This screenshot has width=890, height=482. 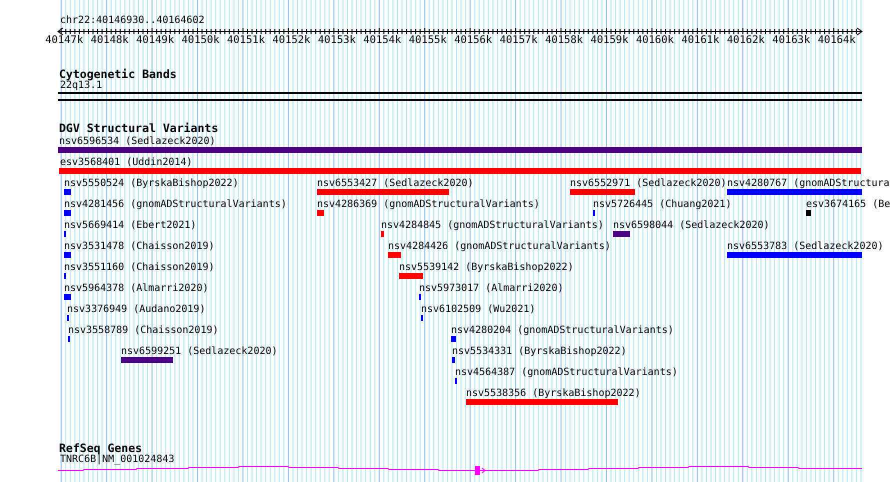 I want to click on variant-label: nsv3558789 (Chaisson2019), so click(x=143, y=330).